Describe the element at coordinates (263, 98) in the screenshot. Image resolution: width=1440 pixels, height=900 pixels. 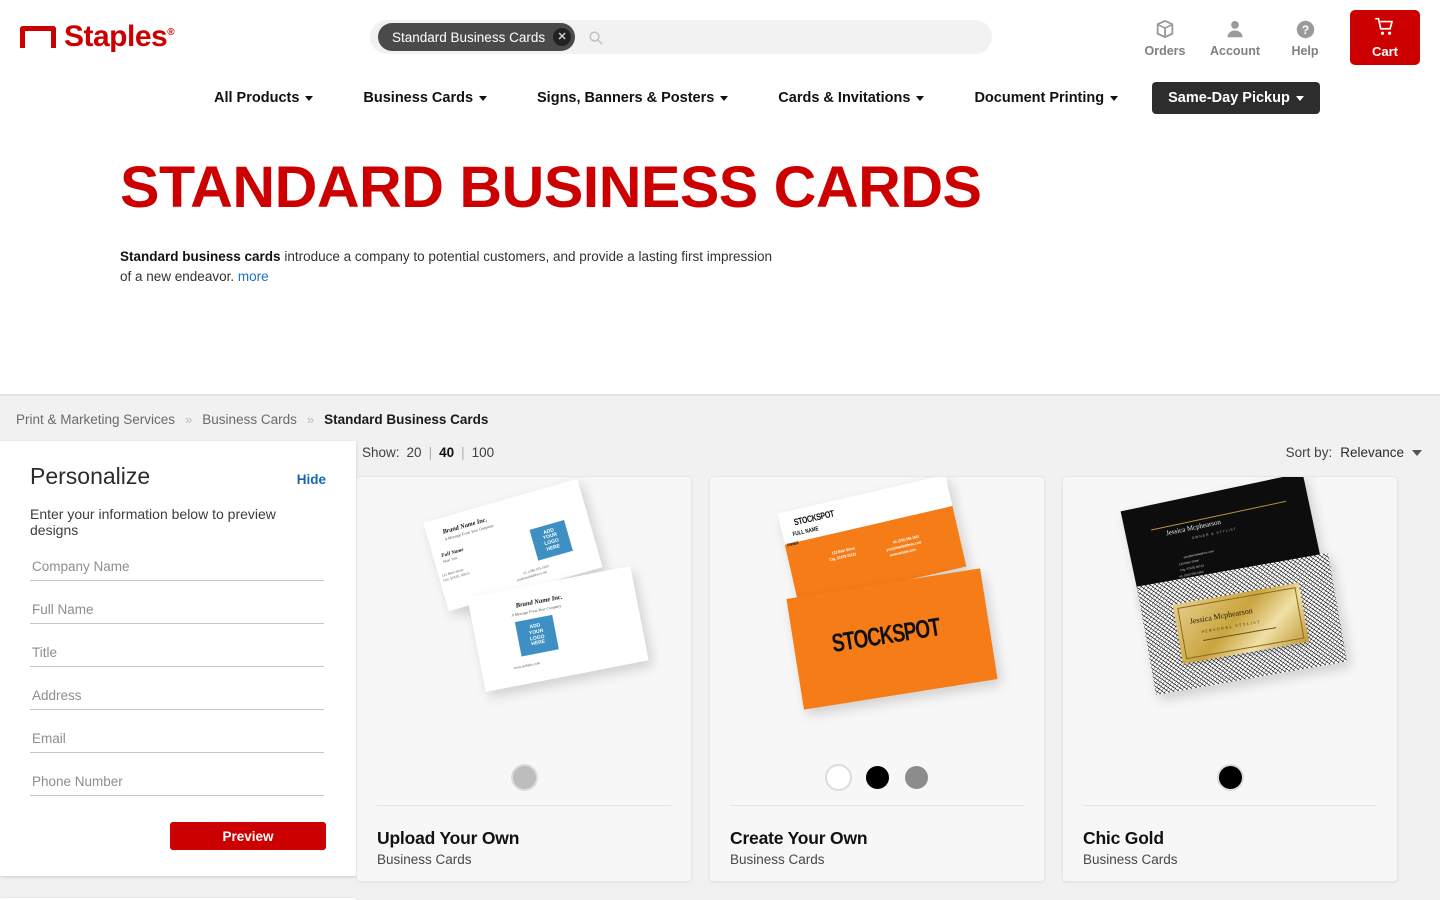
I see `nav-item-all-products: All Products` at that location.